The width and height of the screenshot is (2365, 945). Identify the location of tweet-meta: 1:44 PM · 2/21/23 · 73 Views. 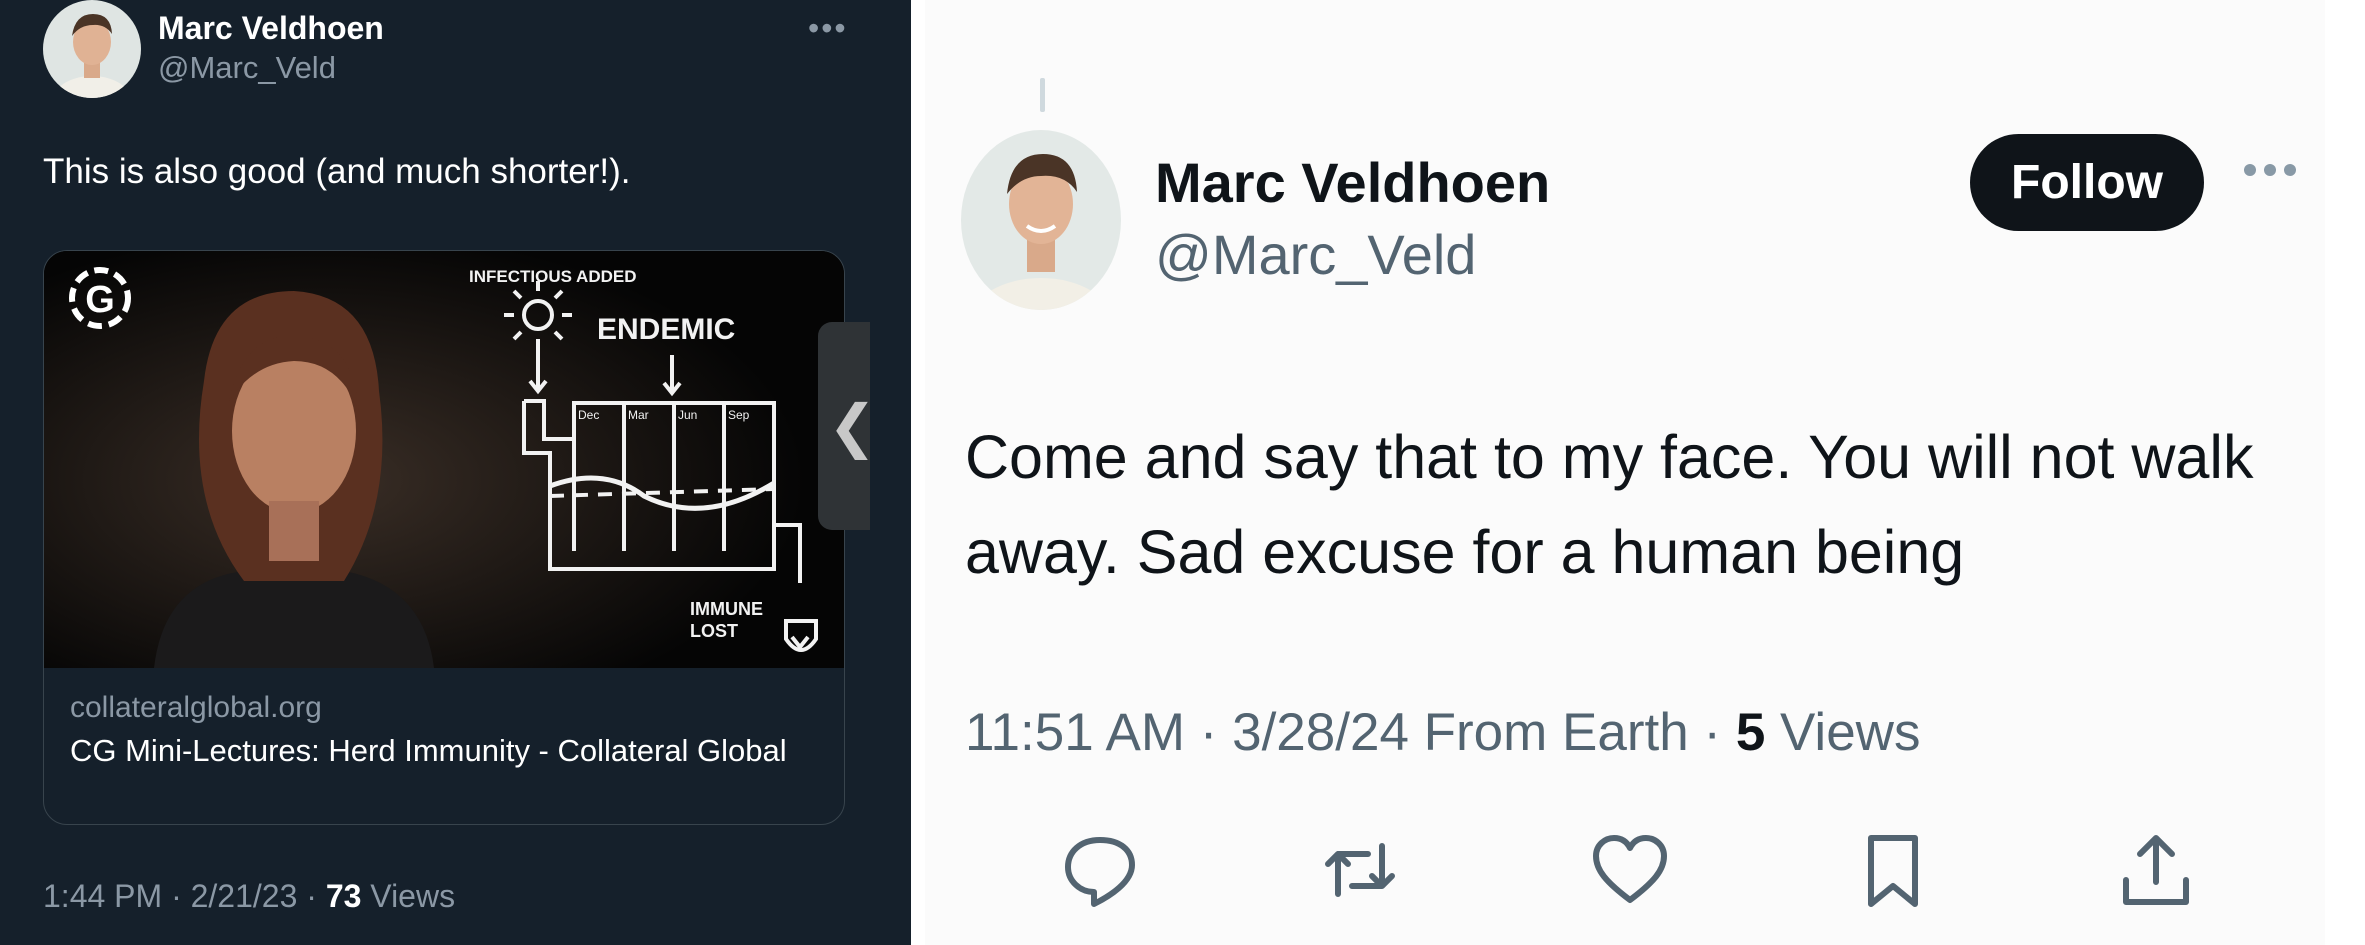
(249, 896).